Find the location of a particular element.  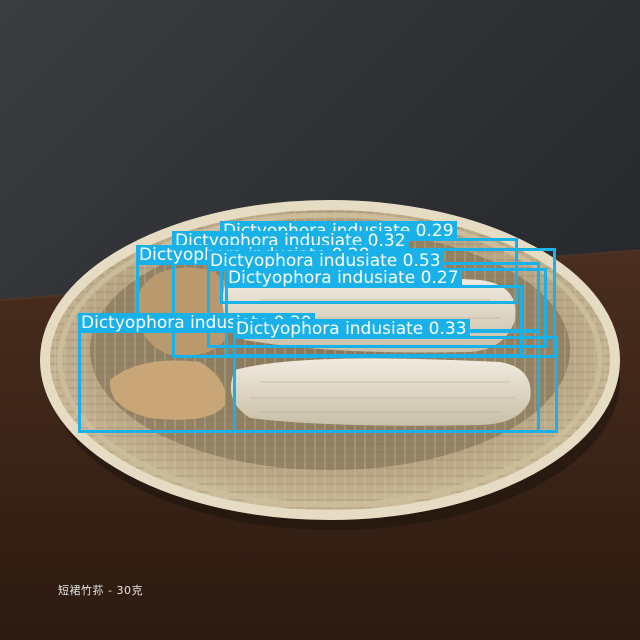

product-caption: 短裙竹荪 - 30克 is located at coordinates (100, 590).